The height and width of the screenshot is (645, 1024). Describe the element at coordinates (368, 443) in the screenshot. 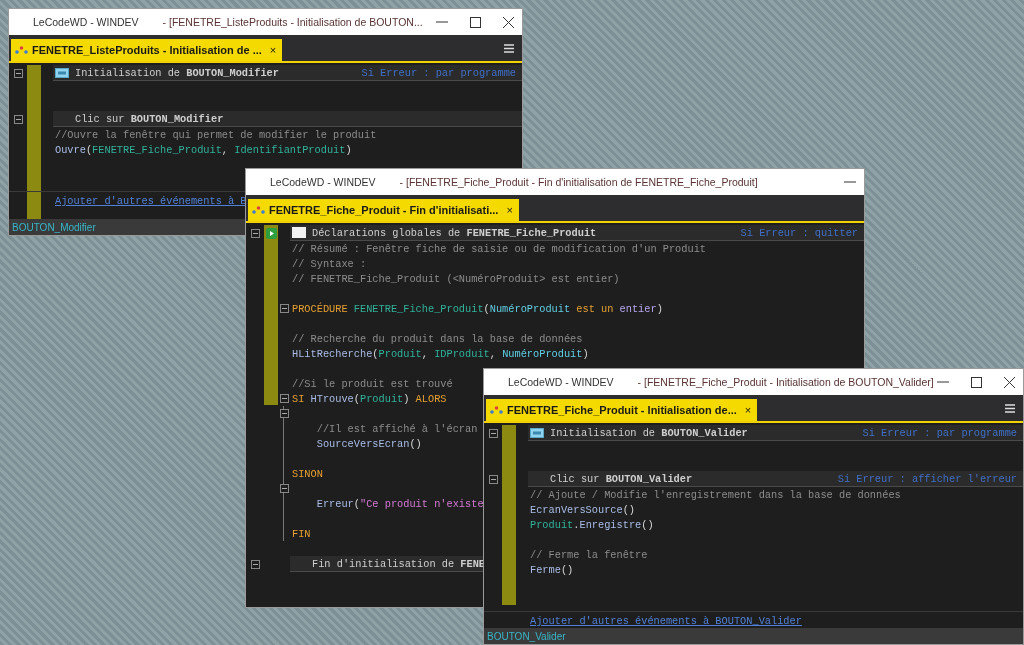

I see `code-line: SourceVersEcran()` at that location.